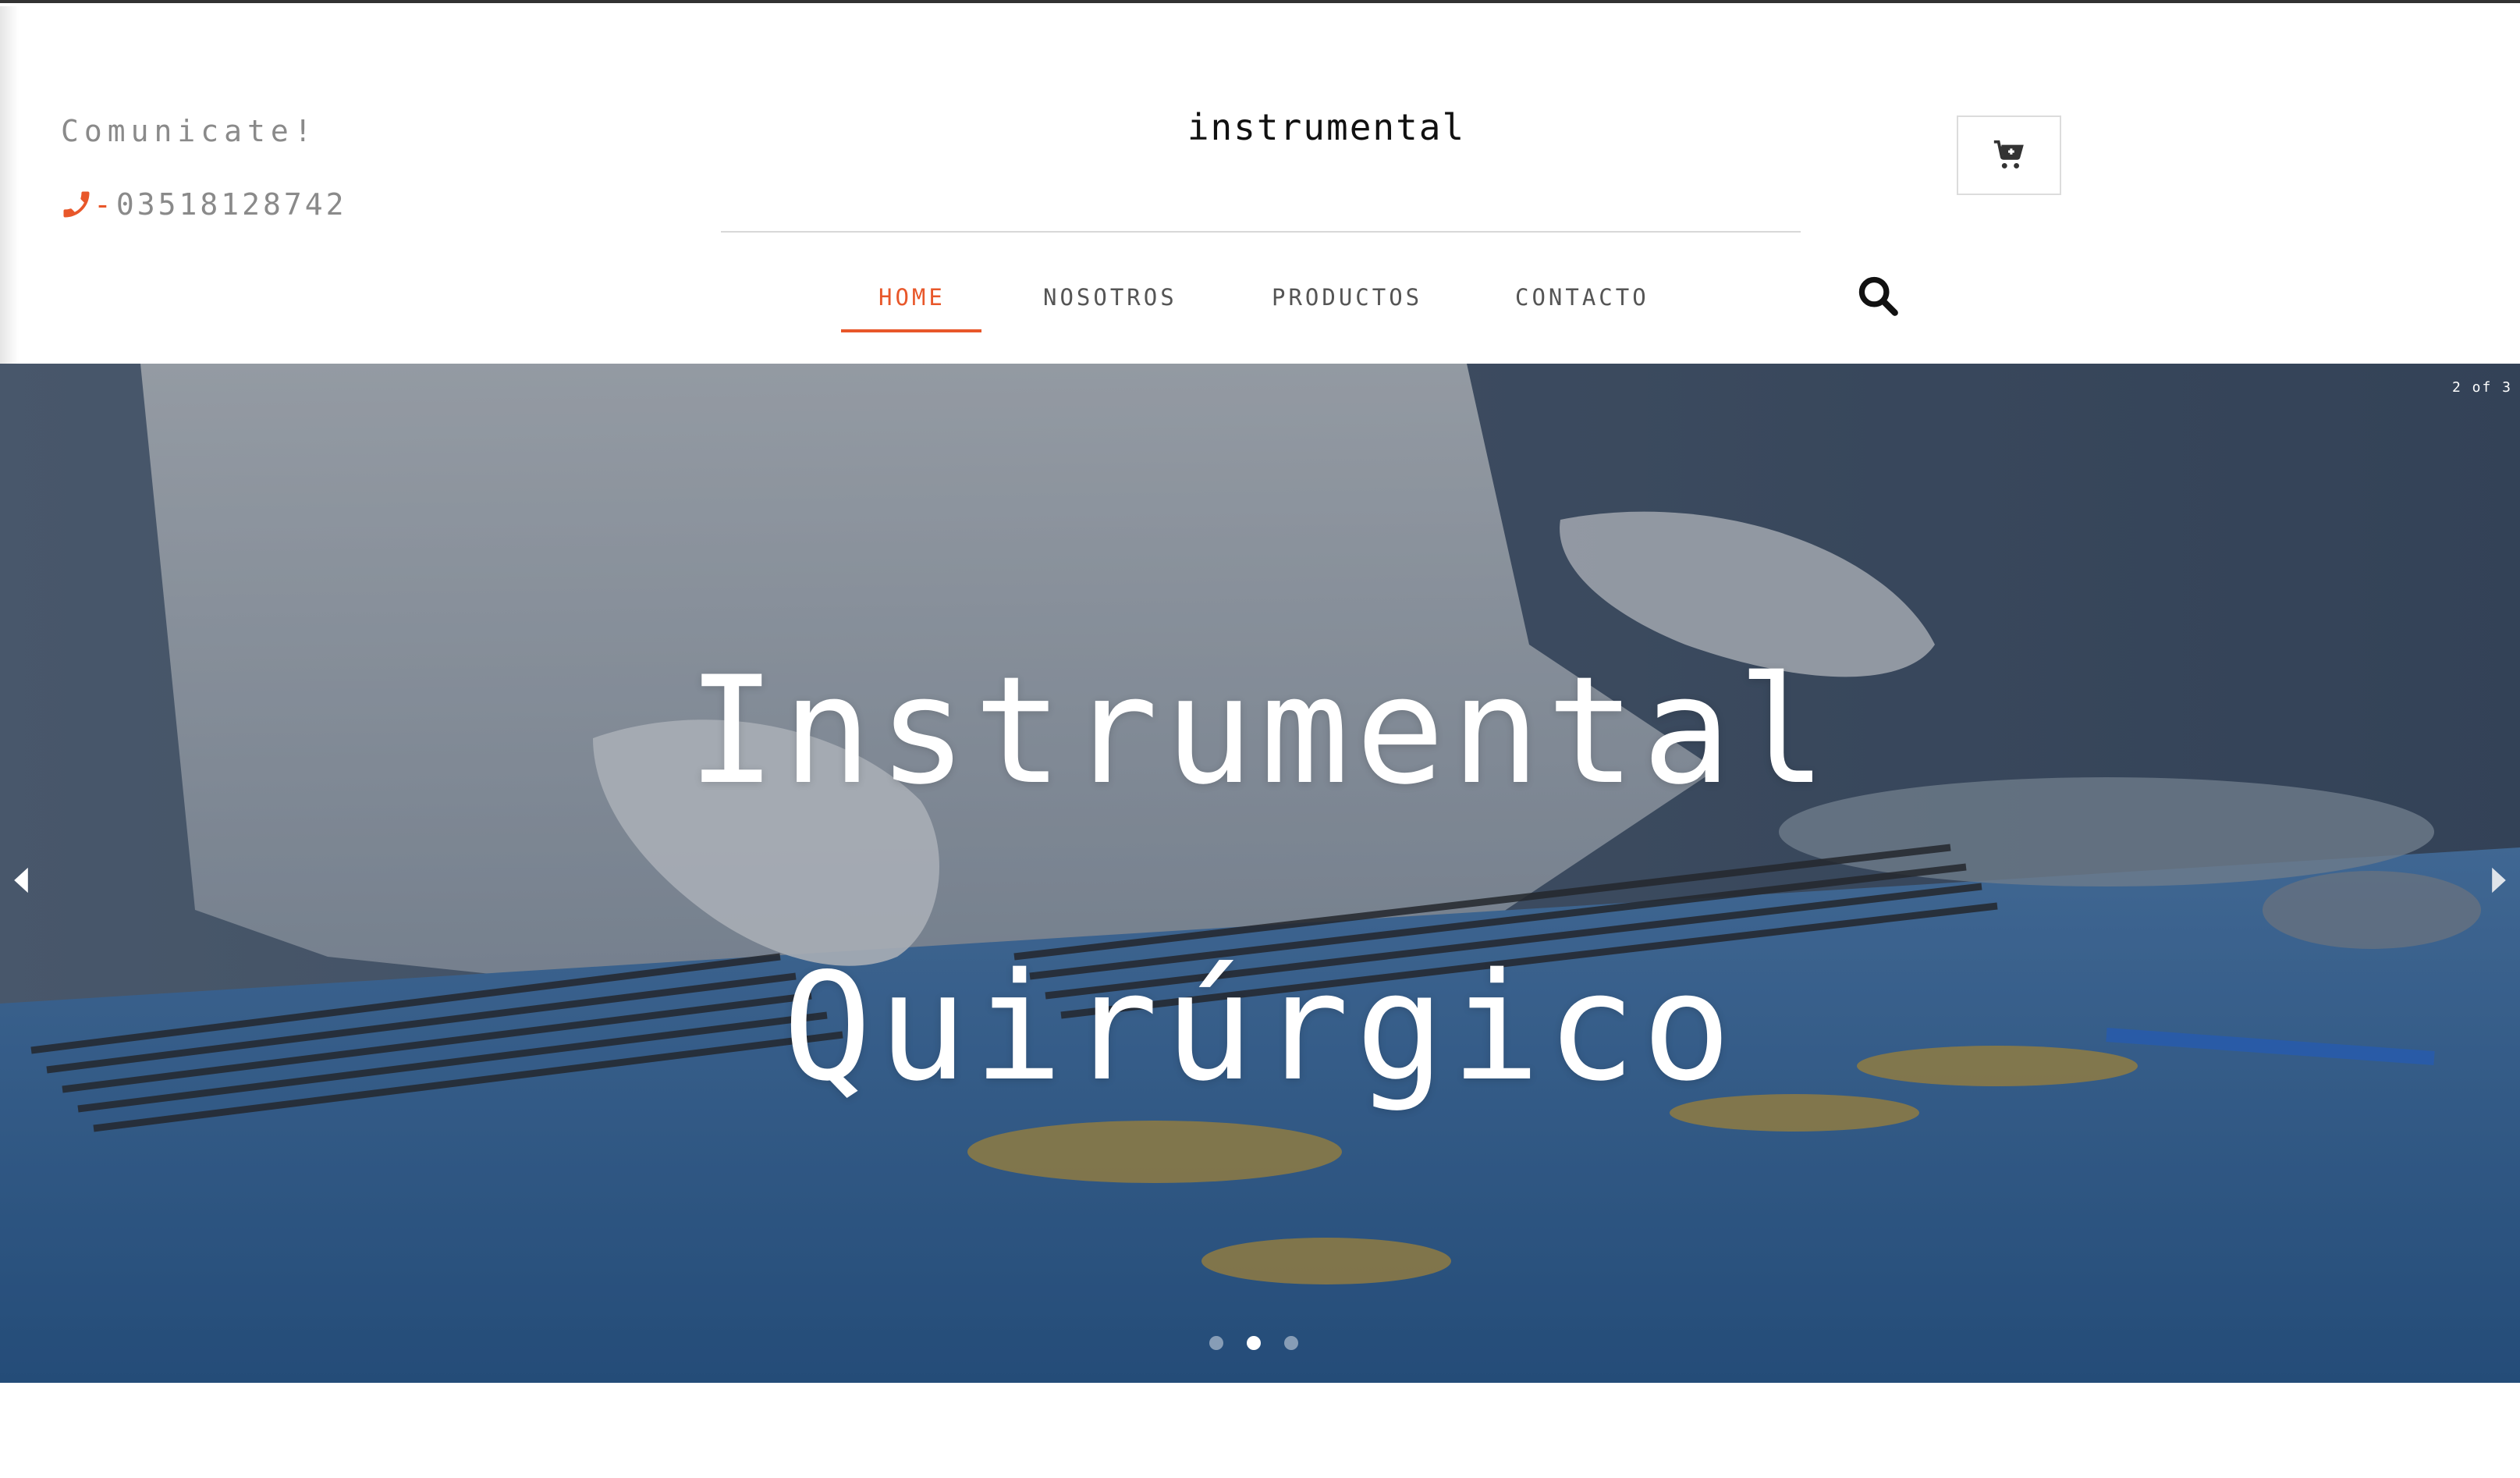 The height and width of the screenshot is (1478, 2520). Describe the element at coordinates (1878, 295) in the screenshot. I see `search-icon` at that location.